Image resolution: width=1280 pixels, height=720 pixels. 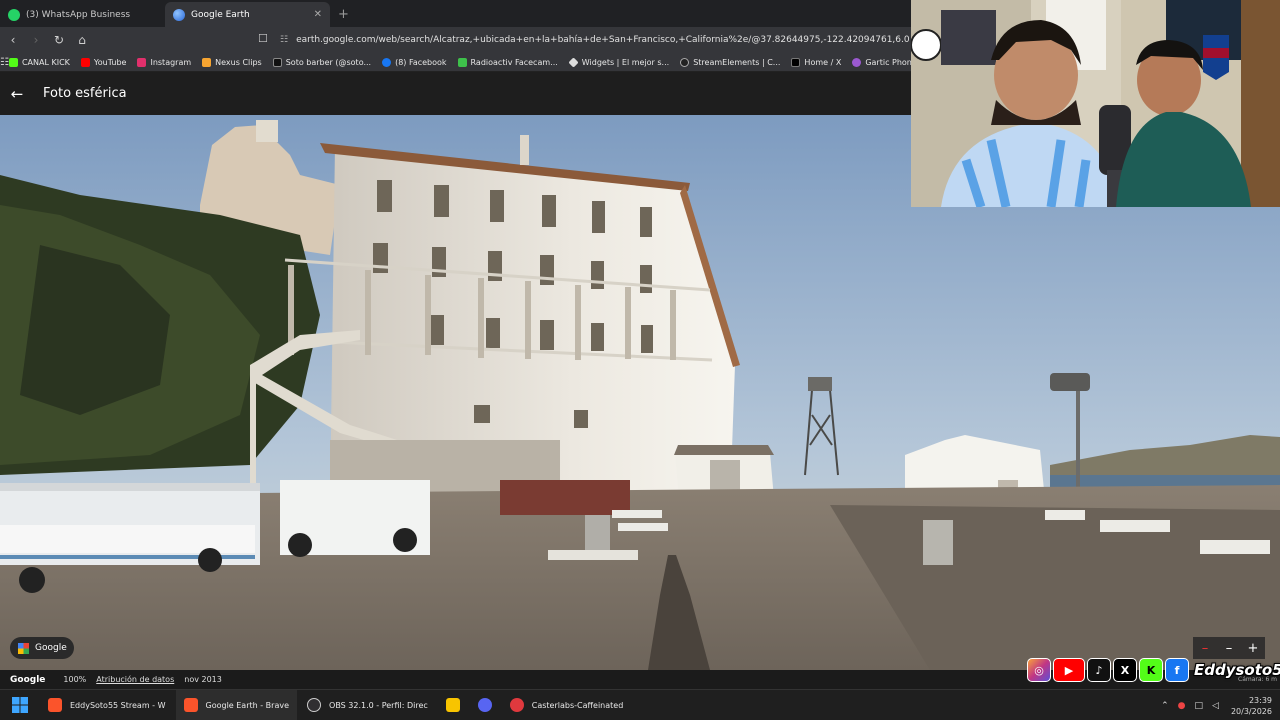 What do you see at coordinates (1069, 670) in the screenshot?
I see `youtube-icon: ▶` at bounding box center [1069, 670].